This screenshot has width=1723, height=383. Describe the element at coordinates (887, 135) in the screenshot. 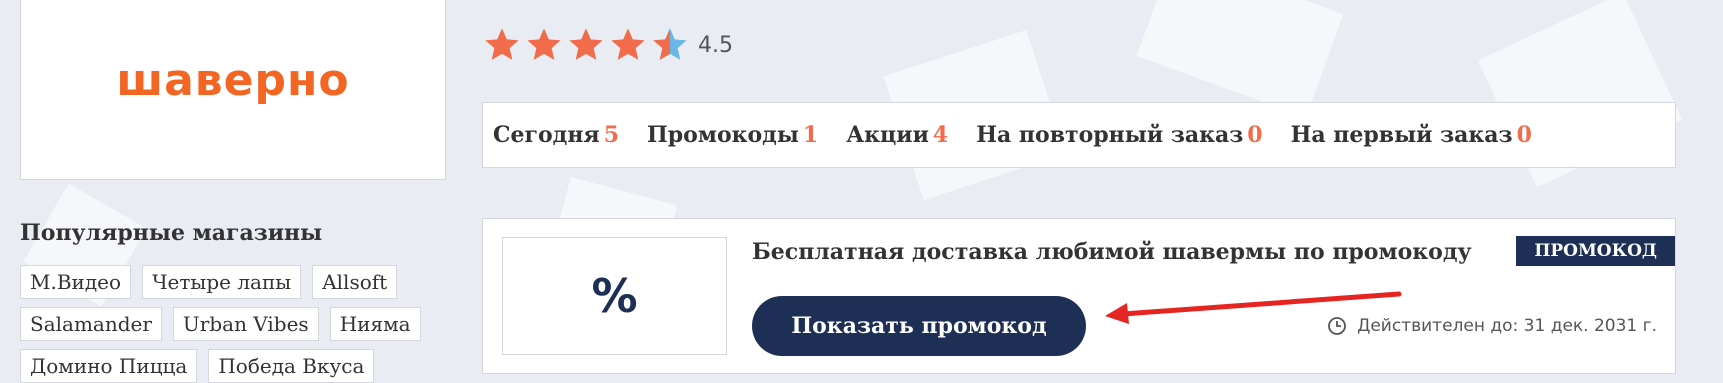

I see `tab-label: Акции` at that location.